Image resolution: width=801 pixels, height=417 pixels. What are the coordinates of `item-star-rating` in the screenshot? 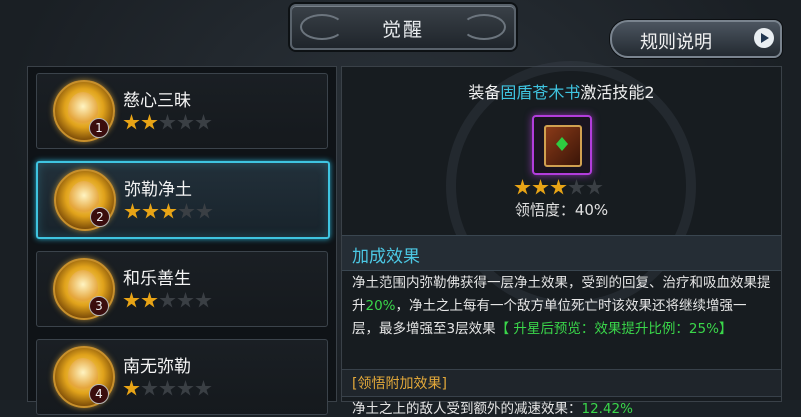 It's located at (559, 189).